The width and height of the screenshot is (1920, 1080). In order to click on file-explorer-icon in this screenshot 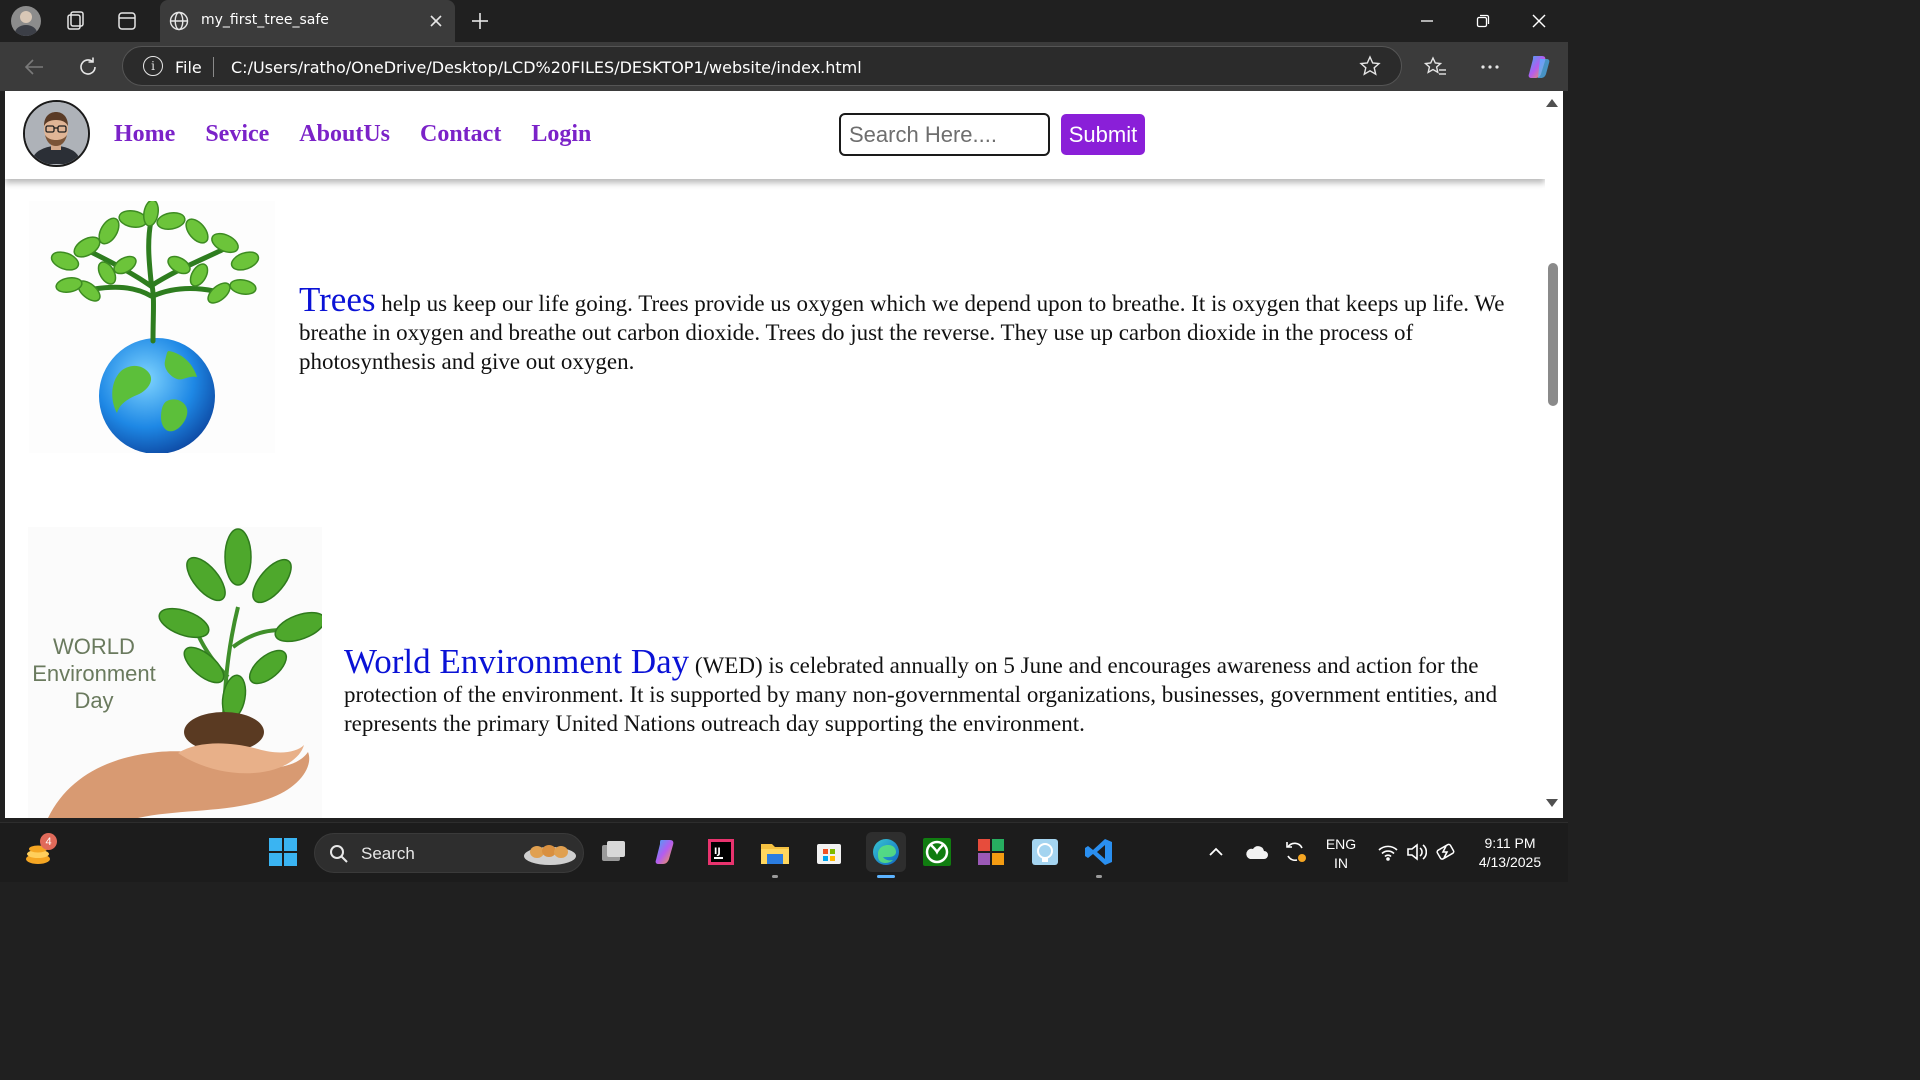, I will do `click(775, 852)`.